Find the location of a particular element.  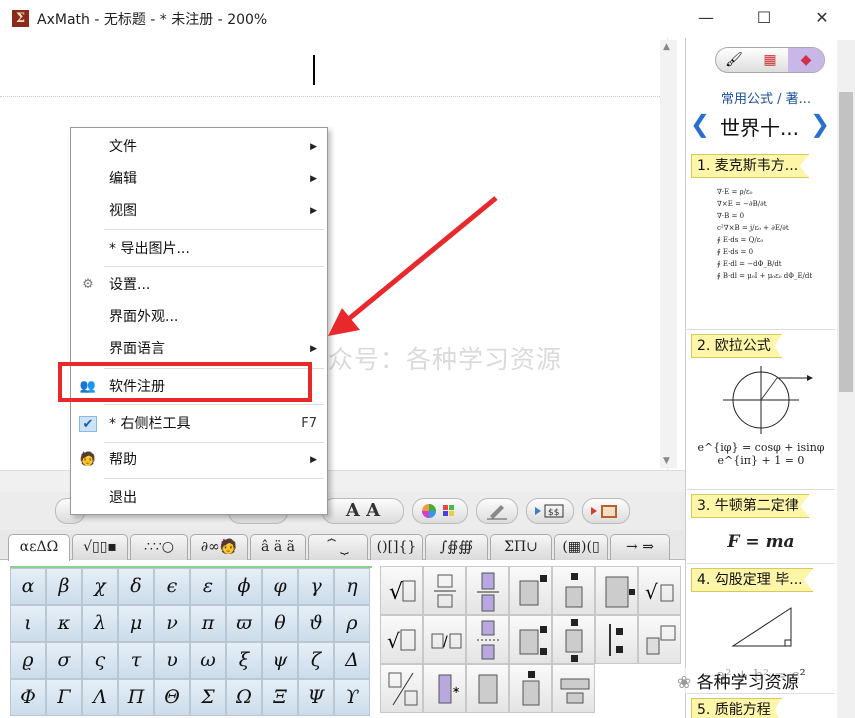

symbol-button: Ξ is located at coordinates (280, 697).